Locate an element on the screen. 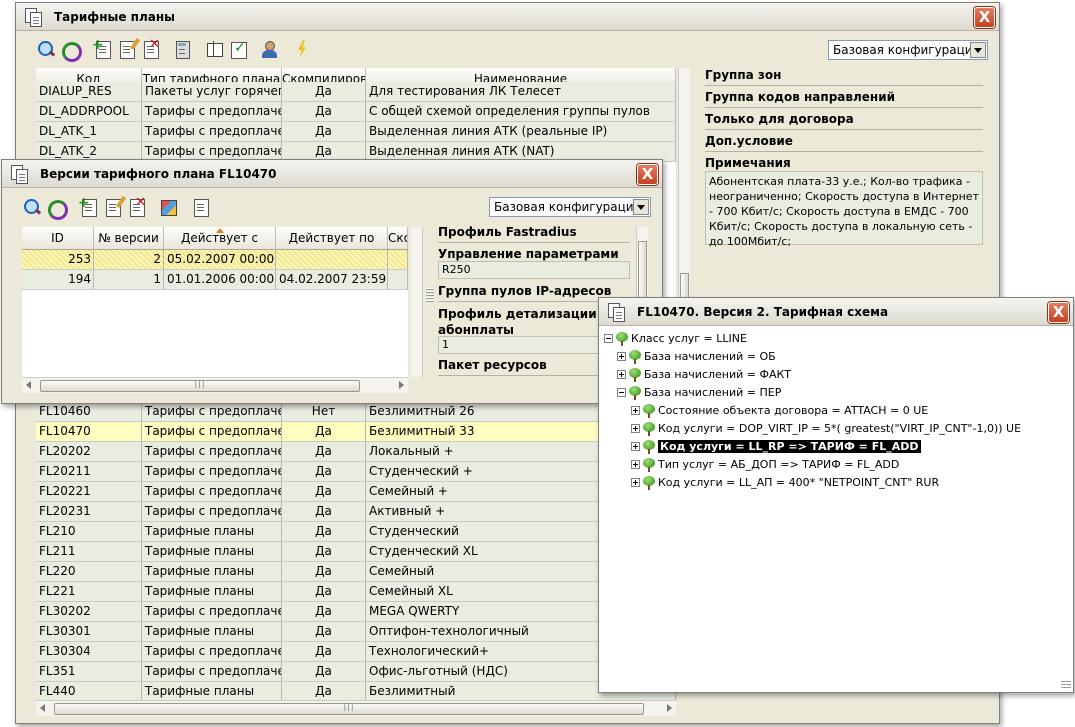 The width and height of the screenshot is (1075, 727). tree-node: База начислений = ОБ is located at coordinates (696, 356).